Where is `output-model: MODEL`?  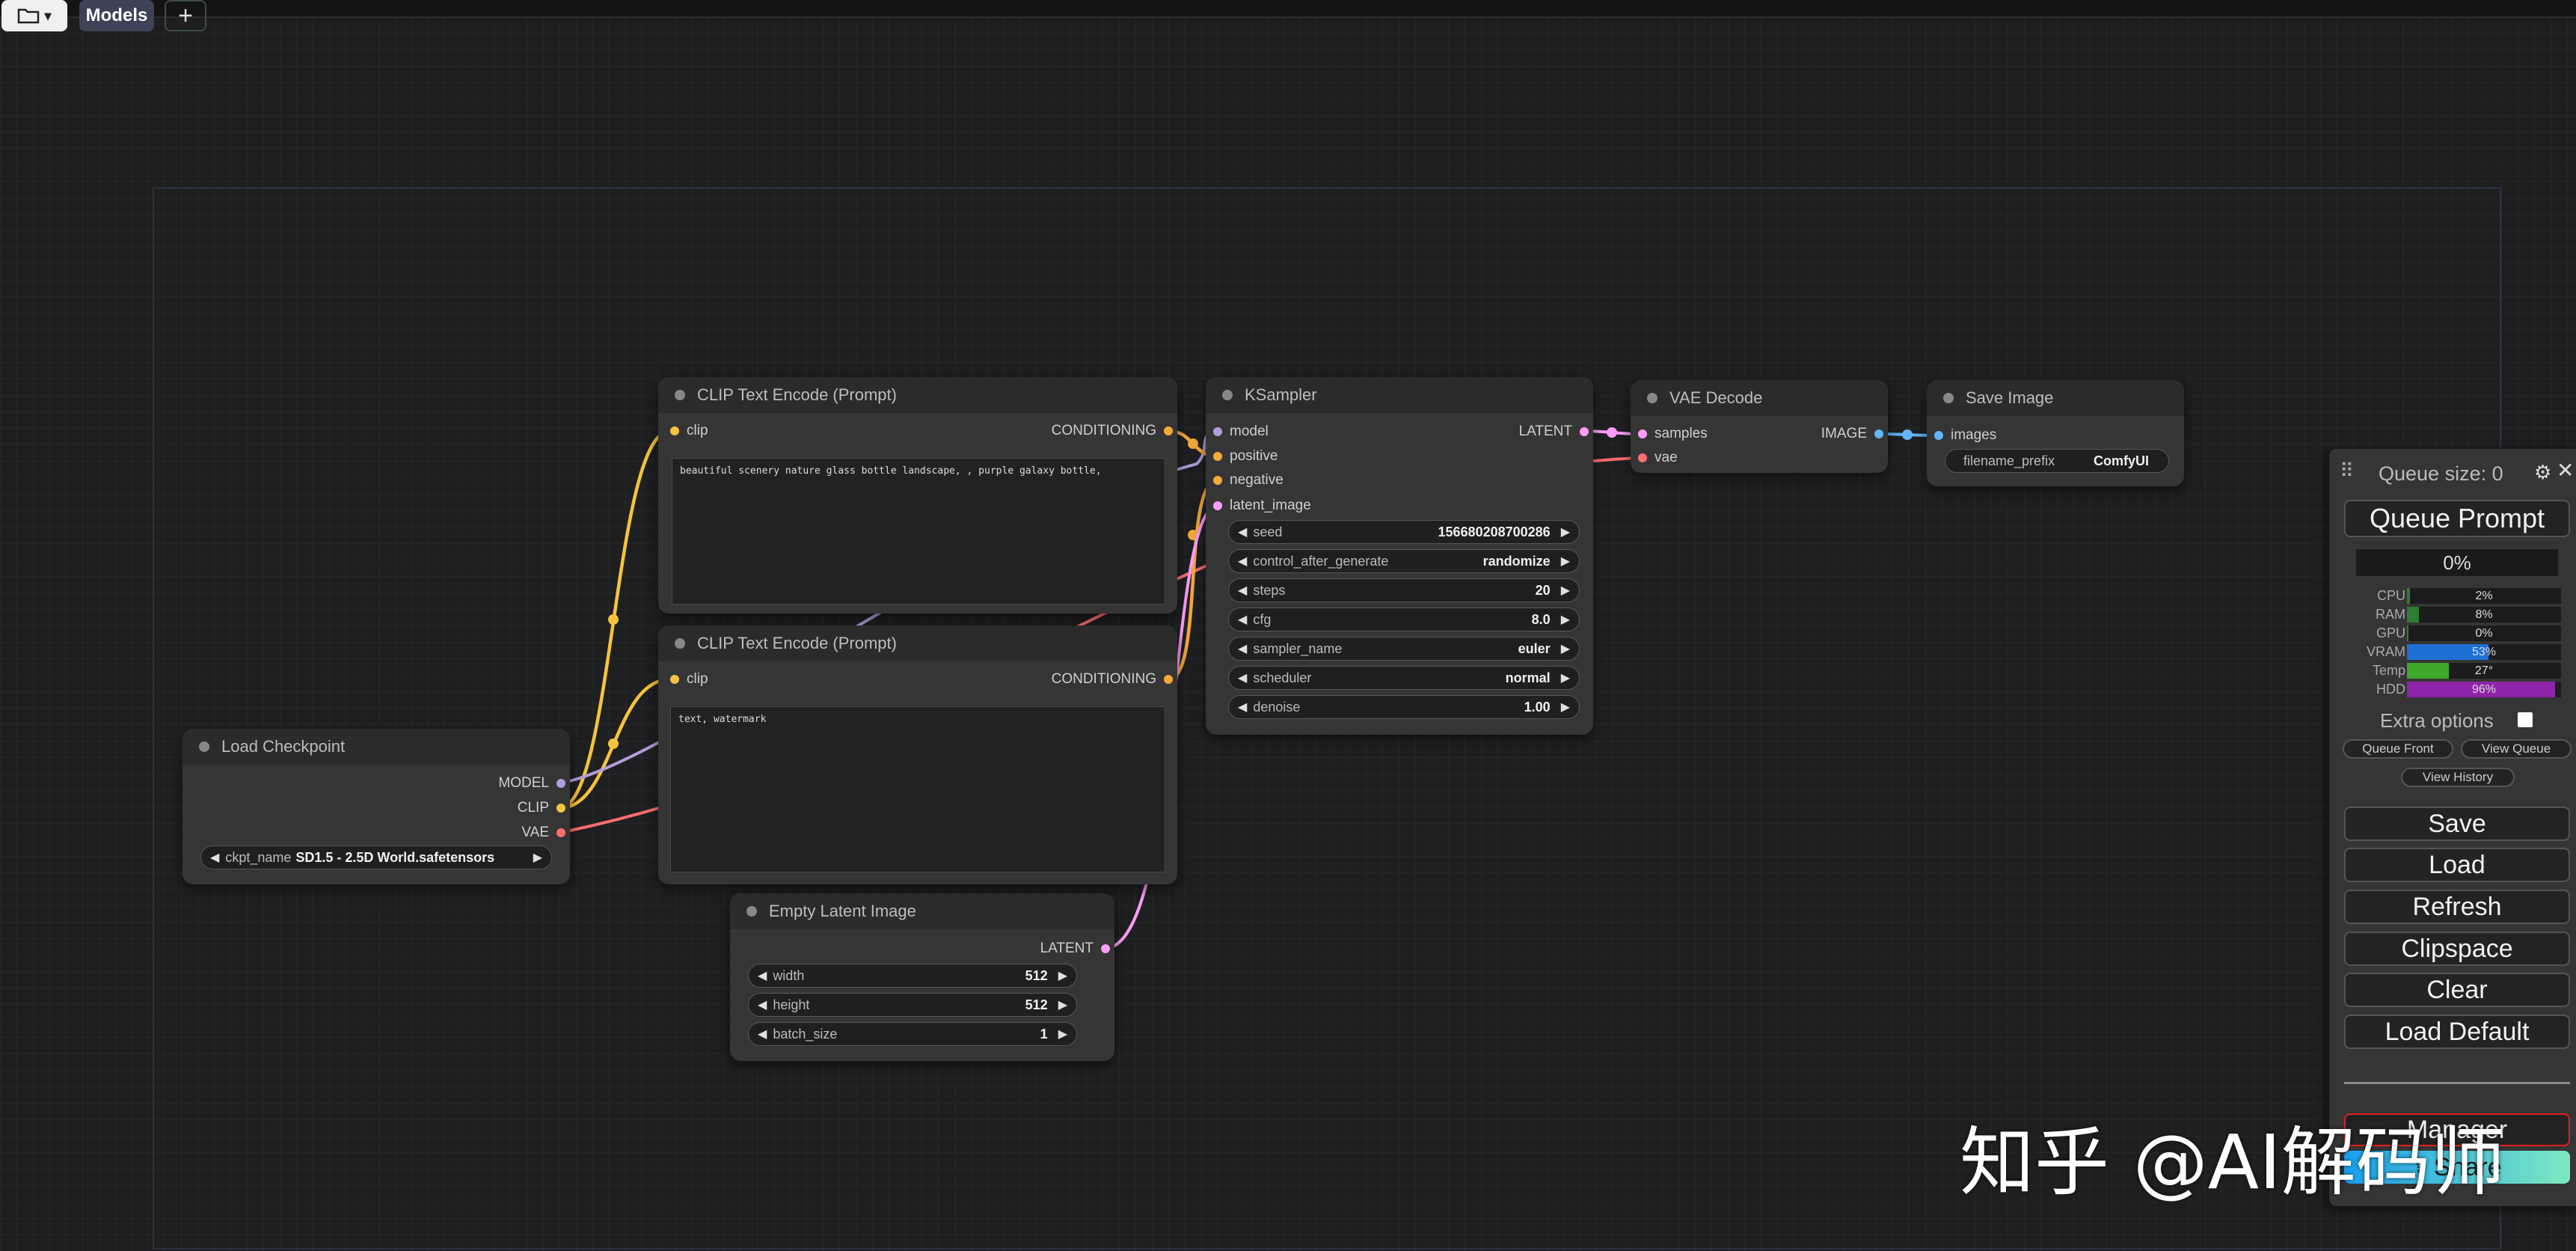
output-model: MODEL is located at coordinates (531, 783).